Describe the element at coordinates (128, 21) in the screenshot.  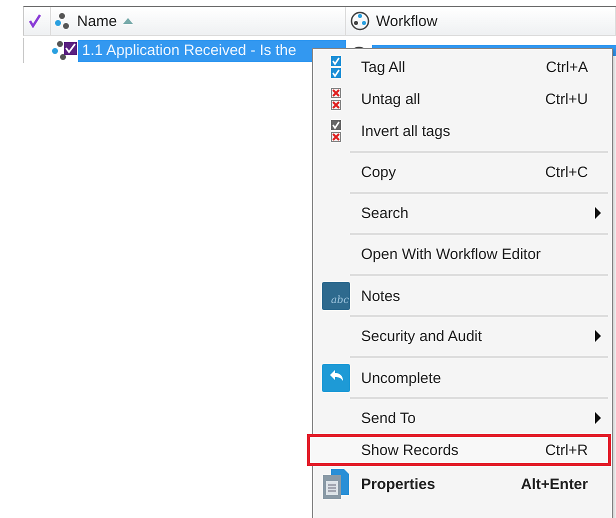
I see `sort-arrow-icon` at that location.